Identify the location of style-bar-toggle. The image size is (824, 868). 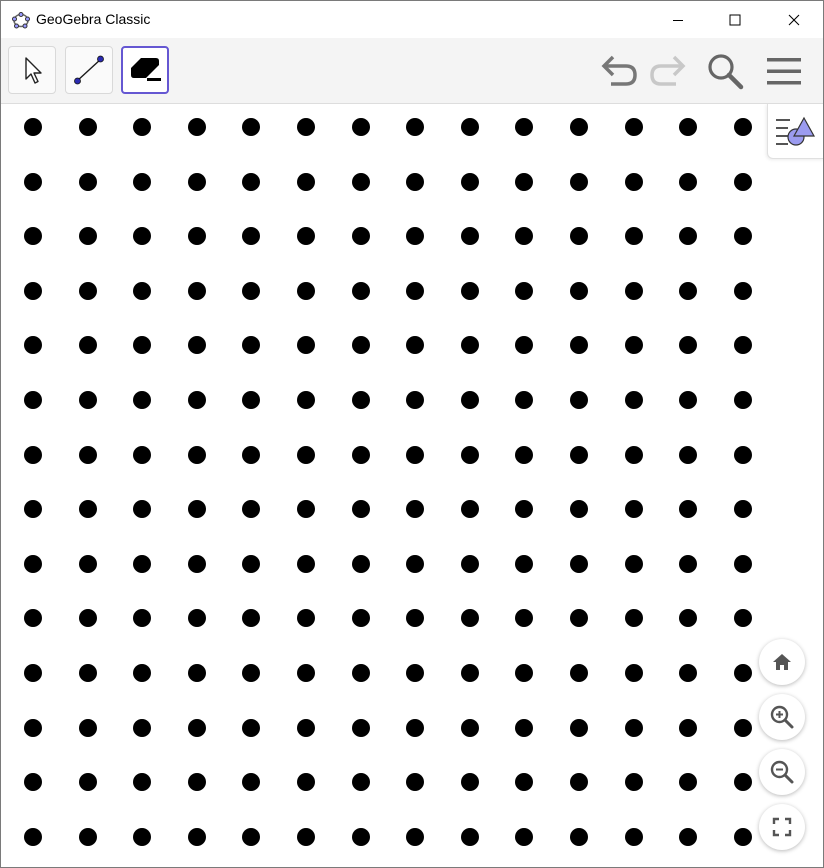
(795, 131).